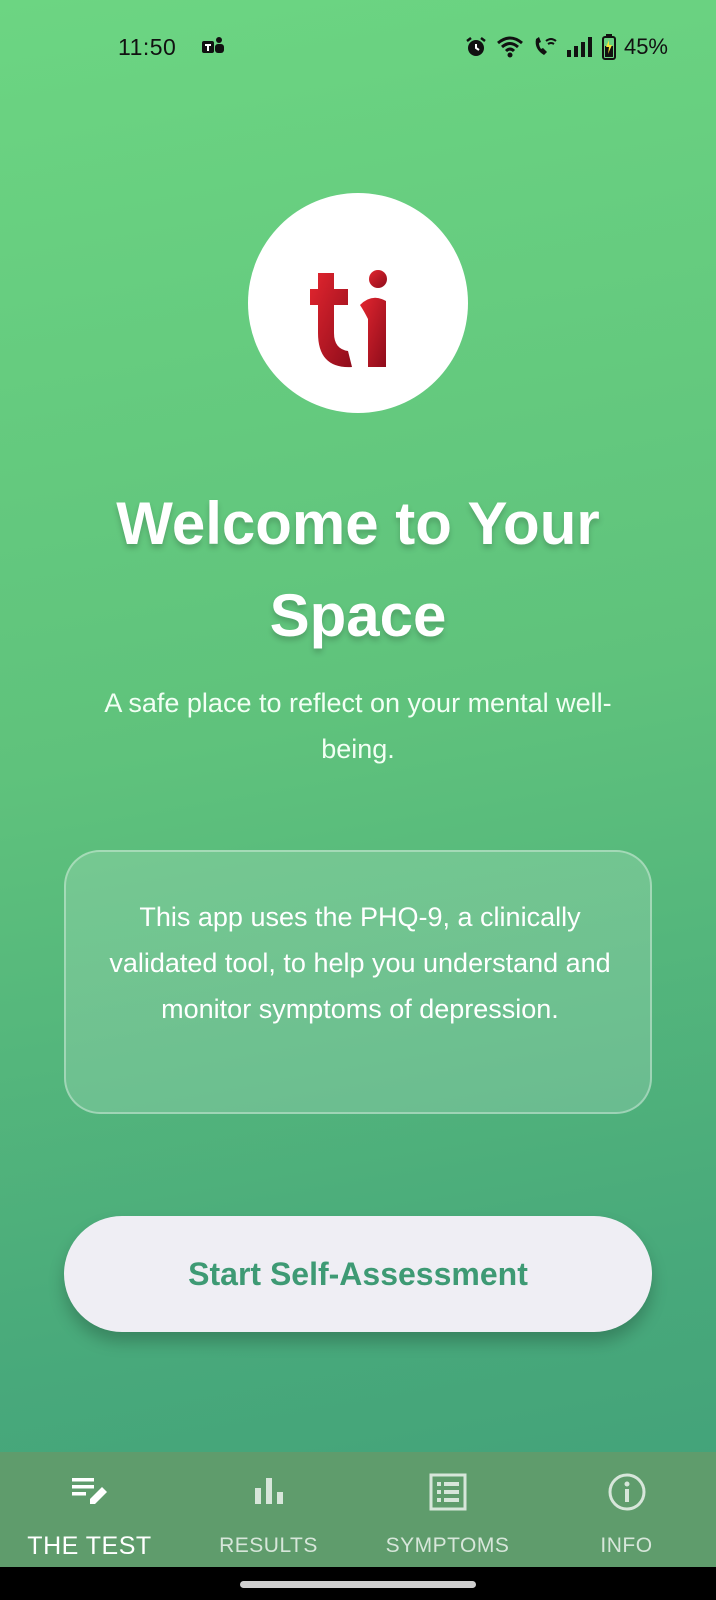 This screenshot has height=1600, width=716. Describe the element at coordinates (358, 1274) in the screenshot. I see `start-self-assessment-button: Start Self-Assessment` at that location.